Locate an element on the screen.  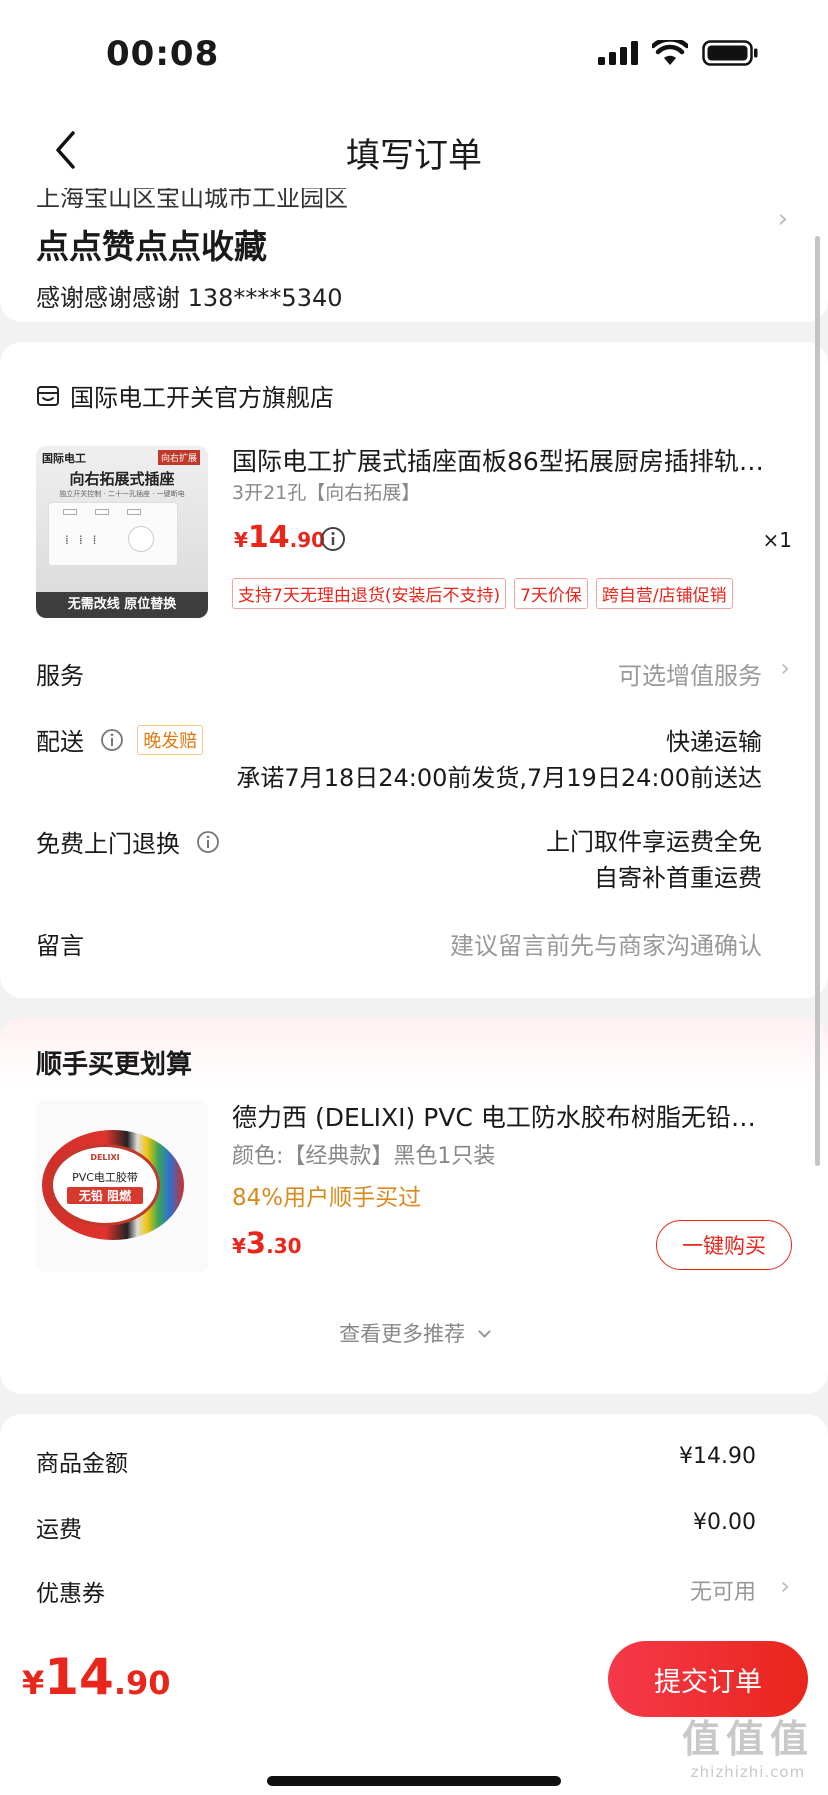
note-label: 留言 is located at coordinates (60, 946).